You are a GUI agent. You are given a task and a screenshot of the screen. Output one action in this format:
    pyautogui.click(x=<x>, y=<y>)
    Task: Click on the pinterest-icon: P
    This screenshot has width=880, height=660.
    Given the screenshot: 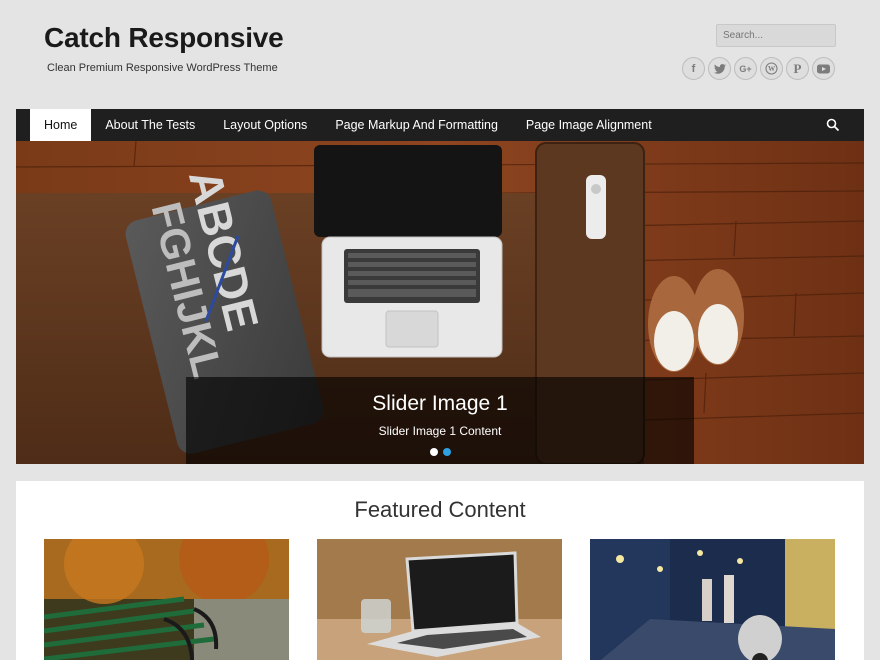 What is the action you would take?
    pyautogui.click(x=797, y=68)
    